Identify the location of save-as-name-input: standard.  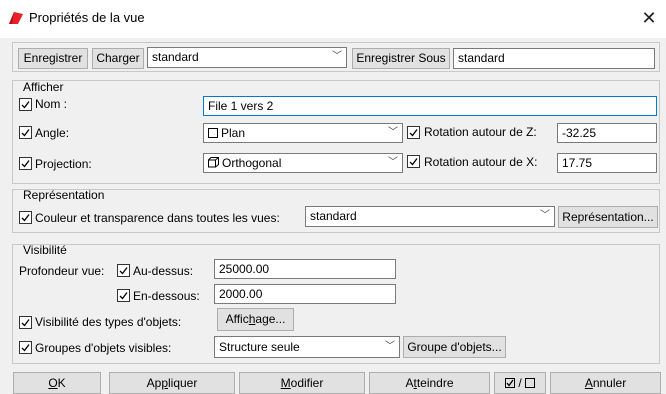
(554, 58).